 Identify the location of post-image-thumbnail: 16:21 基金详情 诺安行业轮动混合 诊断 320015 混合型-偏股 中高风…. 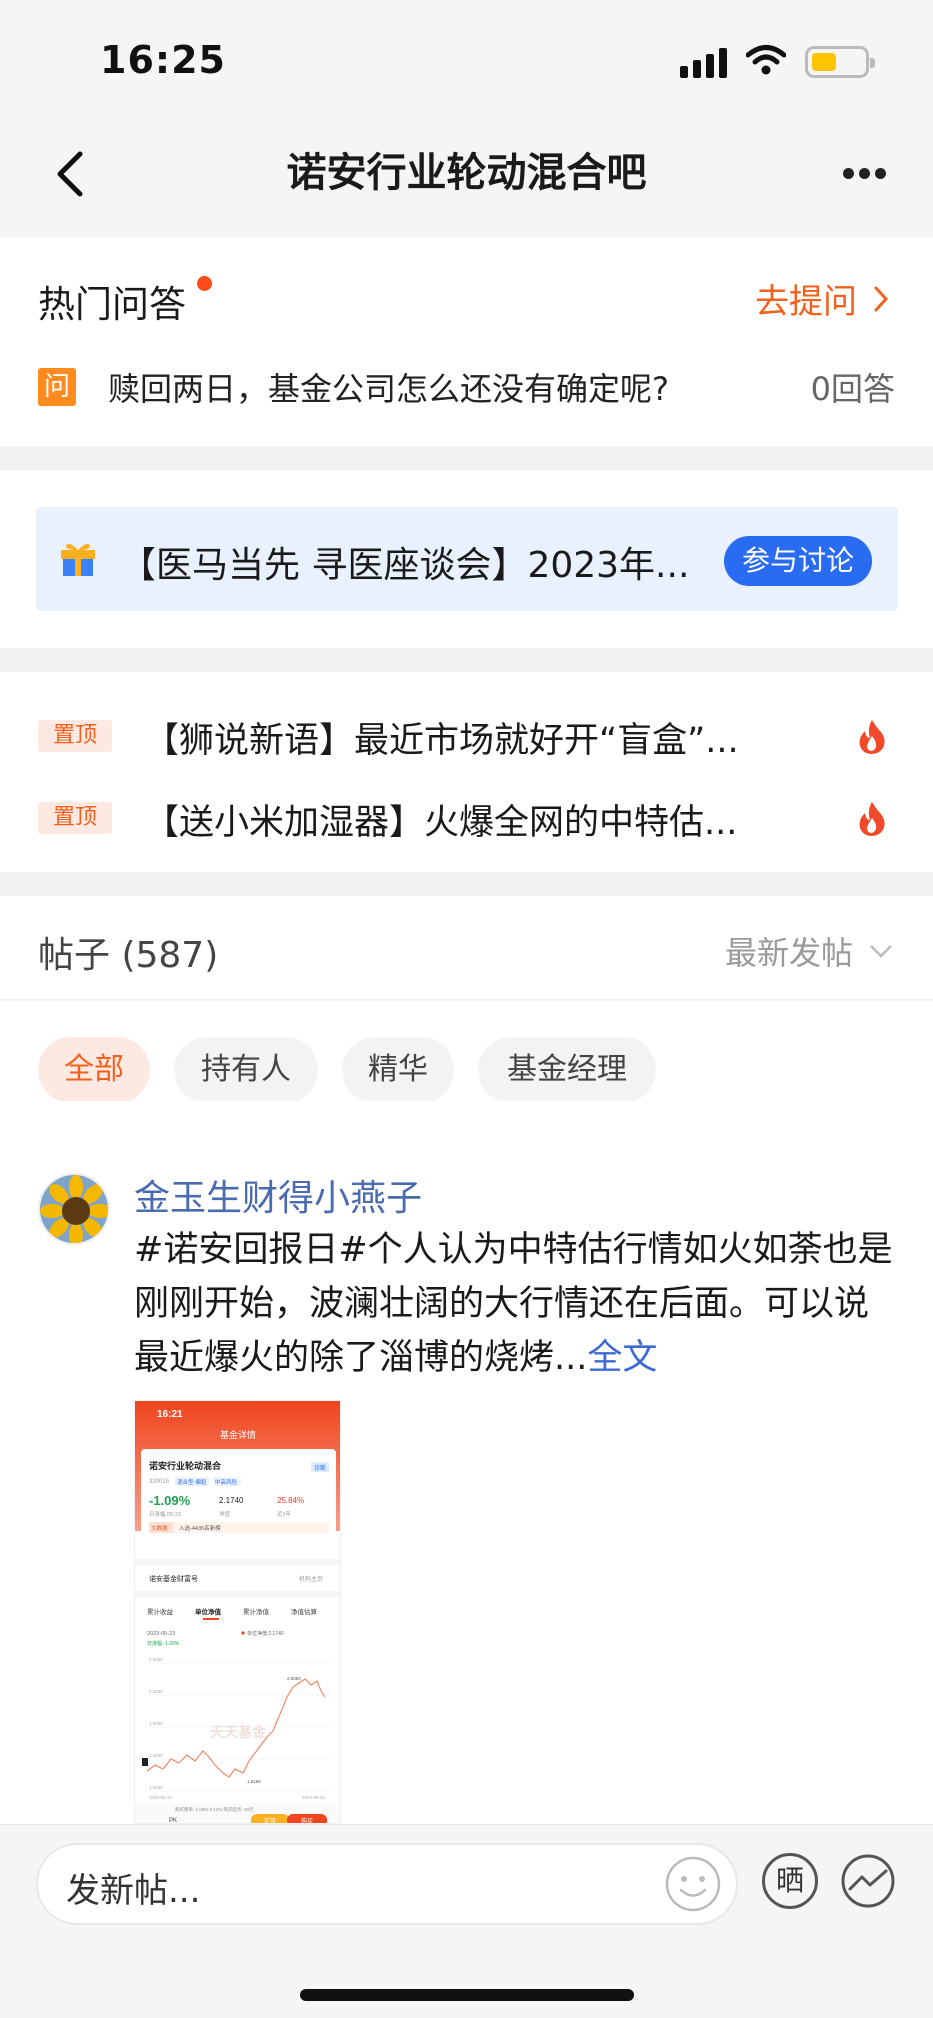
(237, 1612).